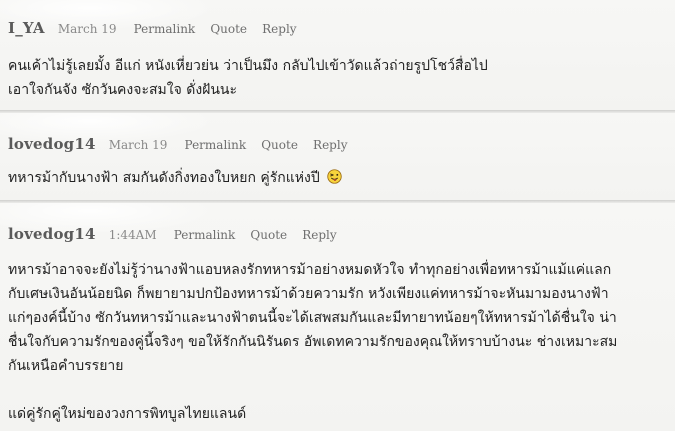  I want to click on comment-signoff: แด่คู่รักคู่ใหม่ของวงการพิทบูลไทยแลนด์, so click(127, 414).